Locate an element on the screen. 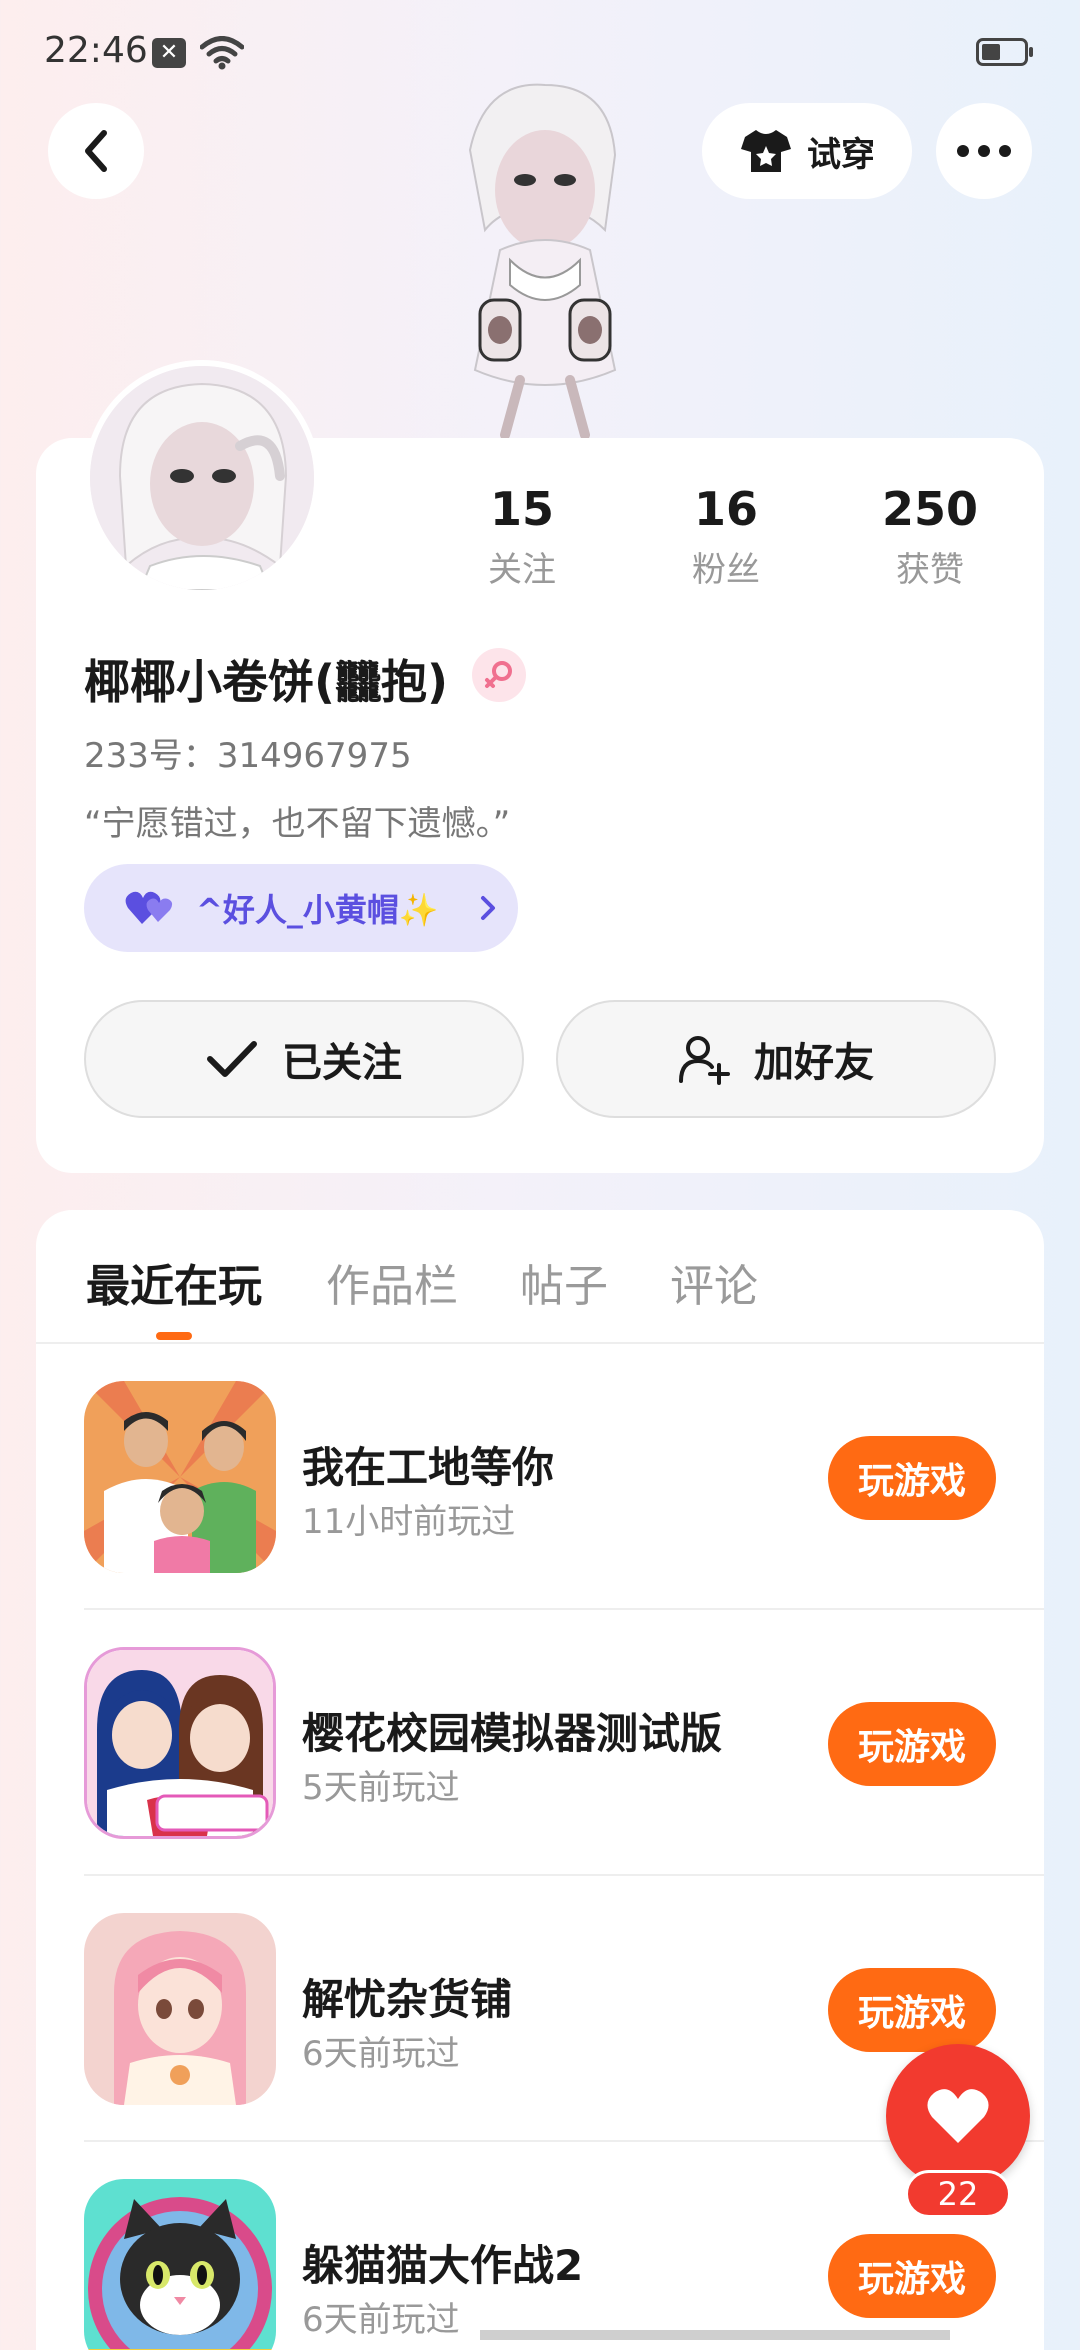 This screenshot has width=1080, height=2350. like-button is located at coordinates (958, 2116).